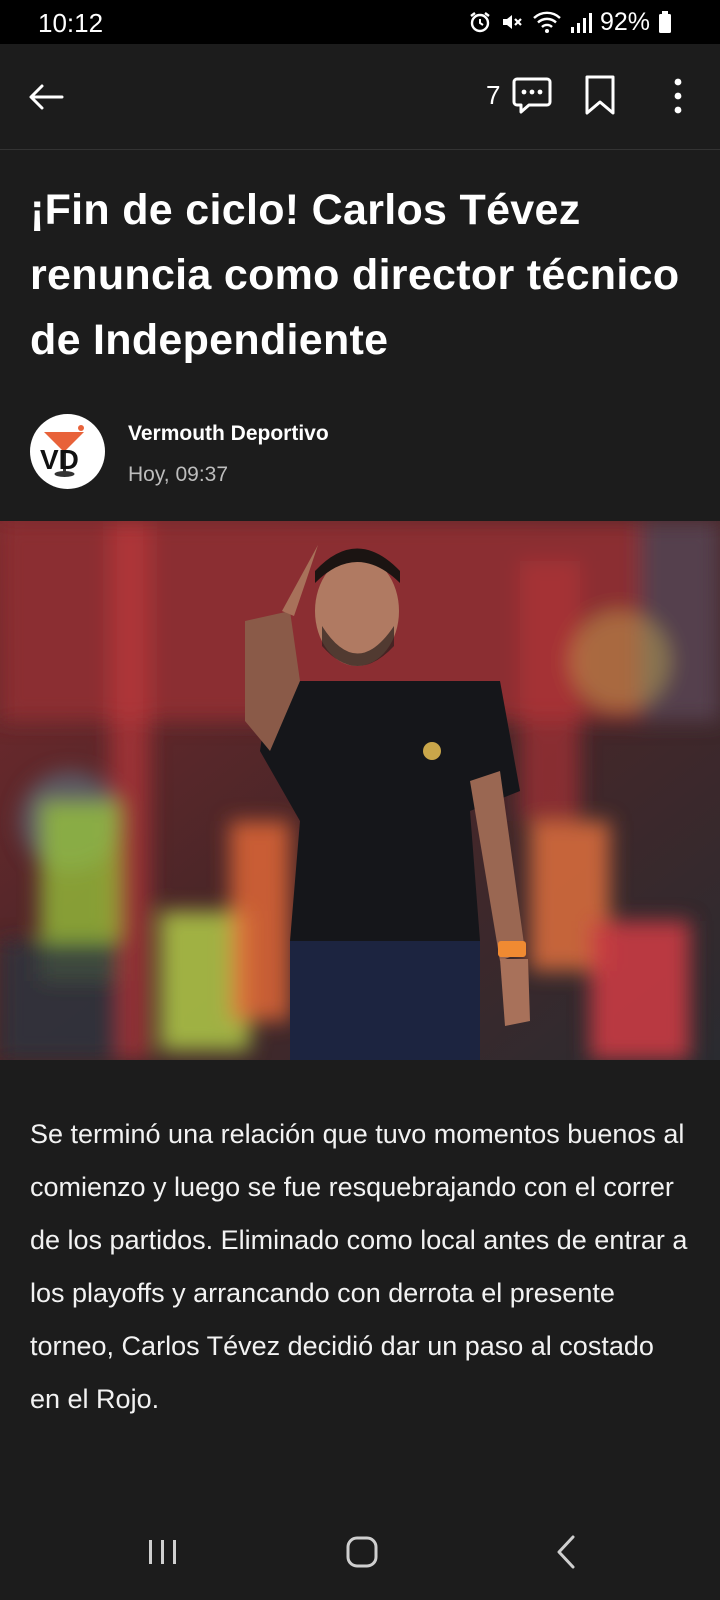  Describe the element at coordinates (178, 474) in the screenshot. I see `publish-time: Hoy, 09:37` at that location.